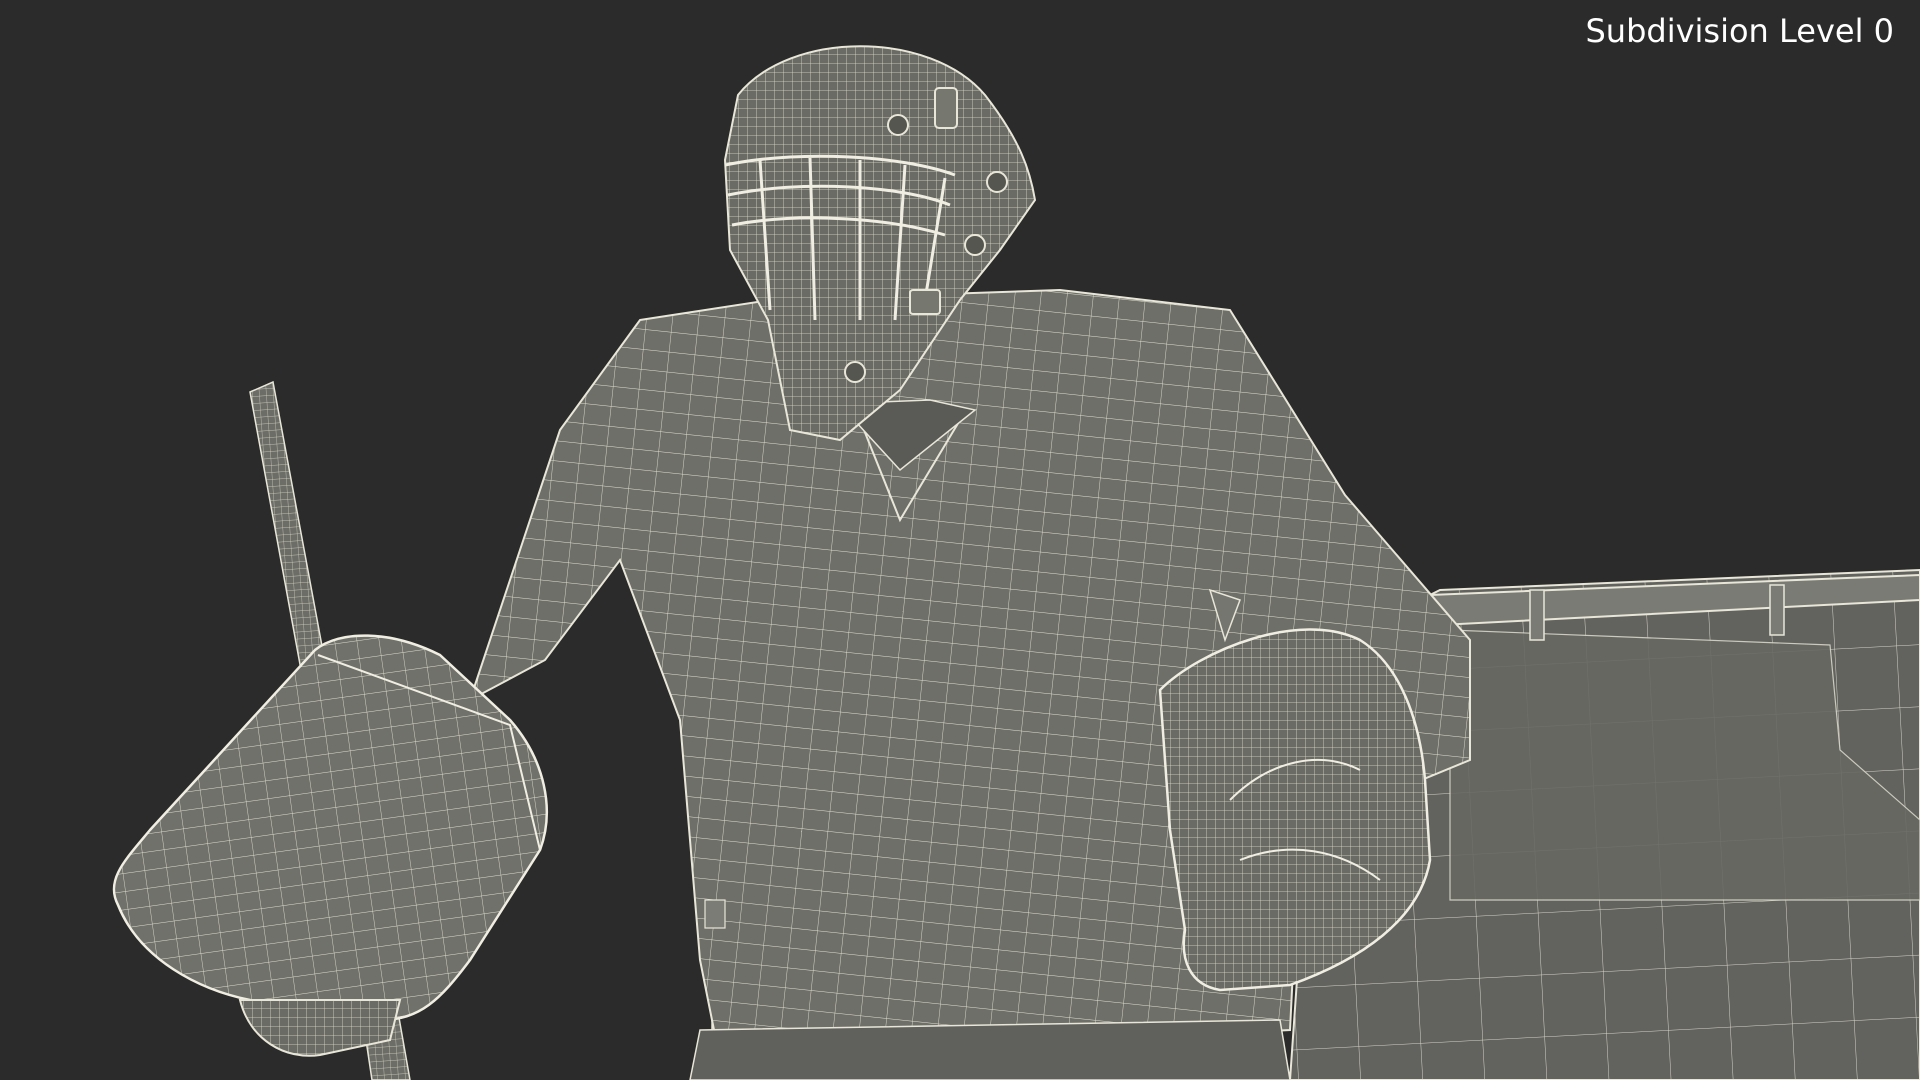  What do you see at coordinates (330, 845) in the screenshot?
I see `goalie-blocker` at bounding box center [330, 845].